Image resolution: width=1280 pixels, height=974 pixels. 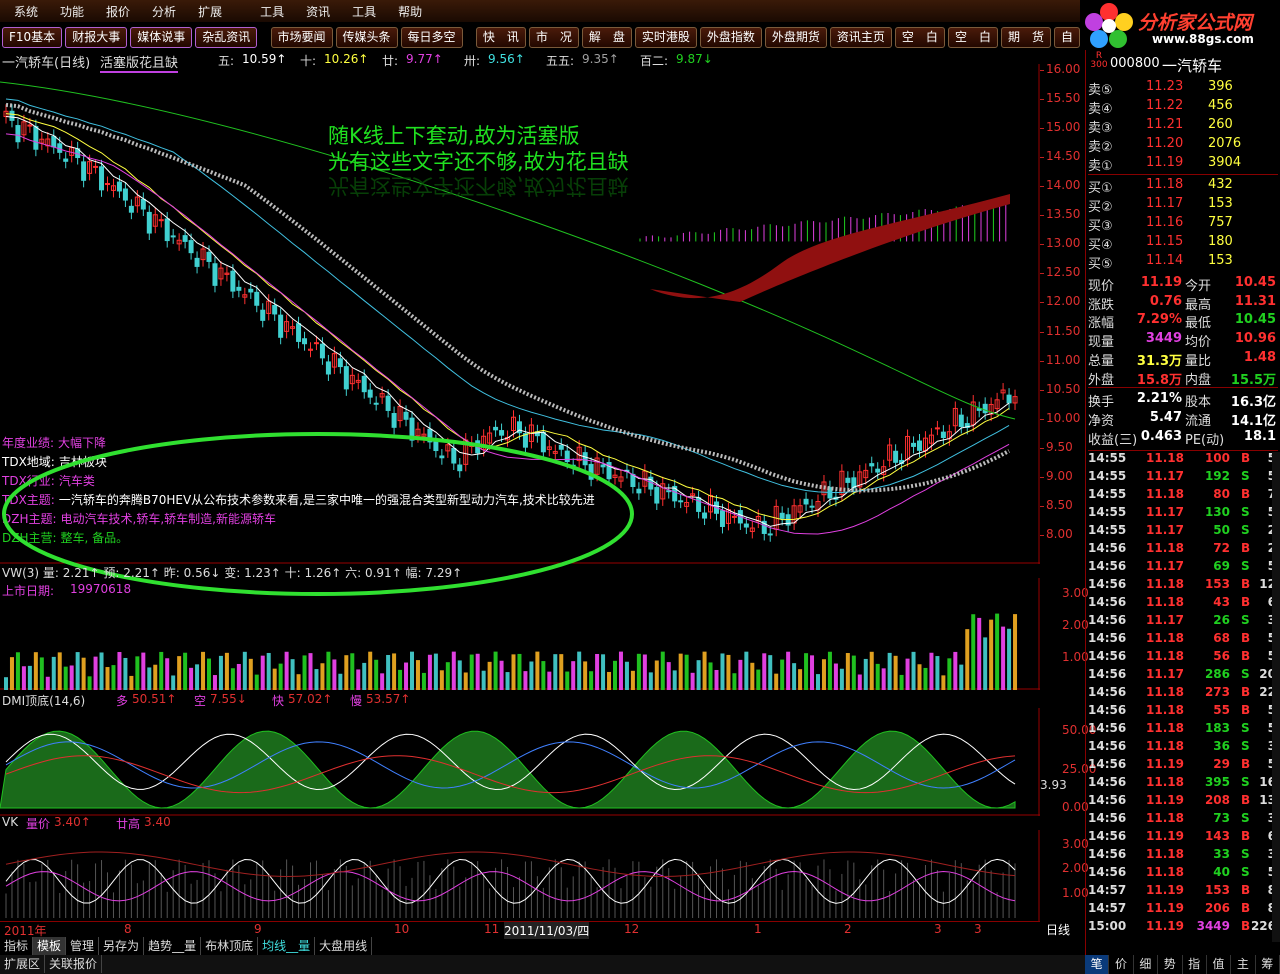 I want to click on menu-item-7: 工具, so click(x=364, y=11).